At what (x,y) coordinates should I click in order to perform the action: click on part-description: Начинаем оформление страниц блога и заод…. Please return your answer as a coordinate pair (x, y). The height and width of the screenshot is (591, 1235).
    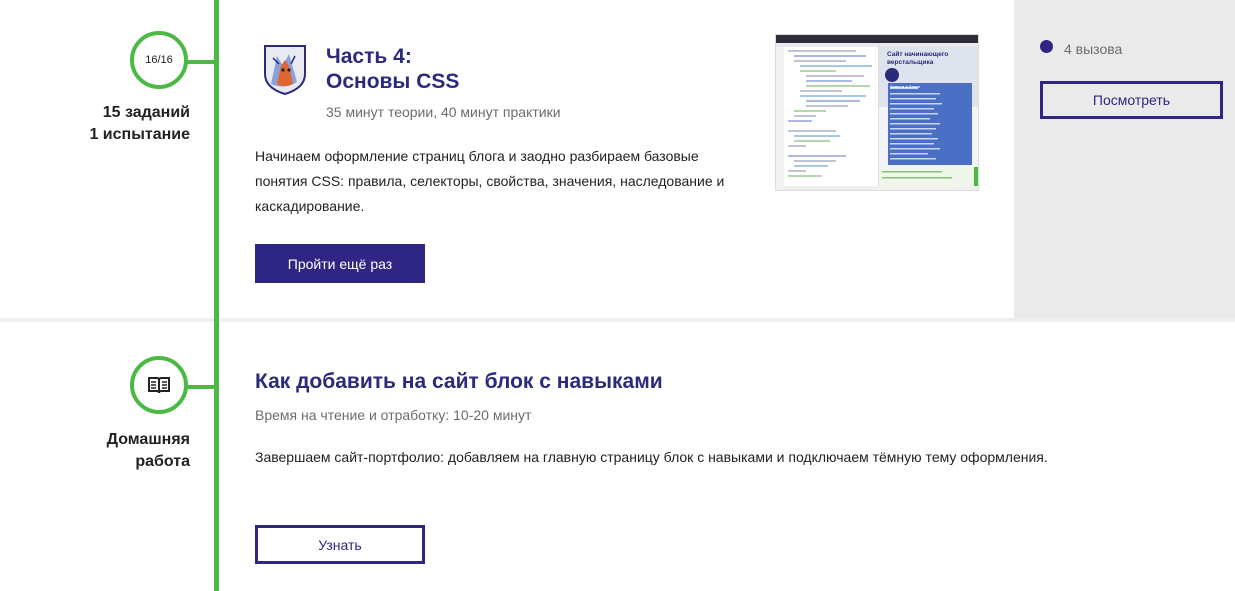
    Looking at the image, I should click on (490, 181).